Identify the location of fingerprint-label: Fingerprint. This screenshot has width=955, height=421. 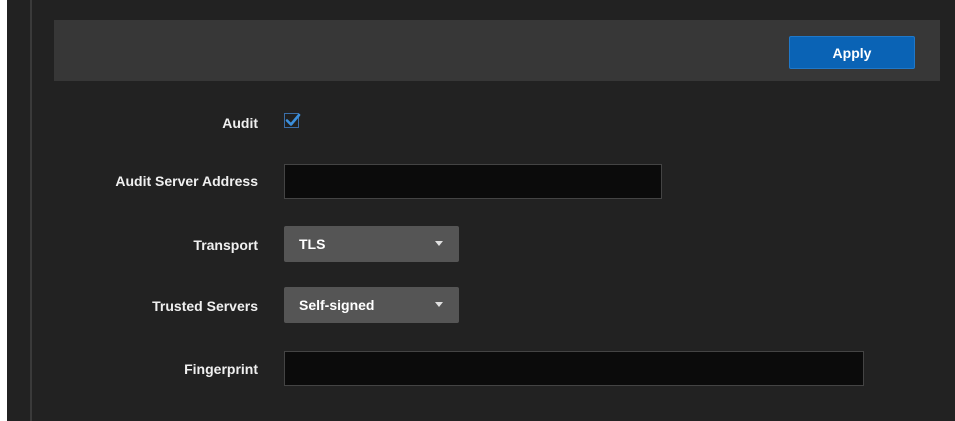
(221, 369).